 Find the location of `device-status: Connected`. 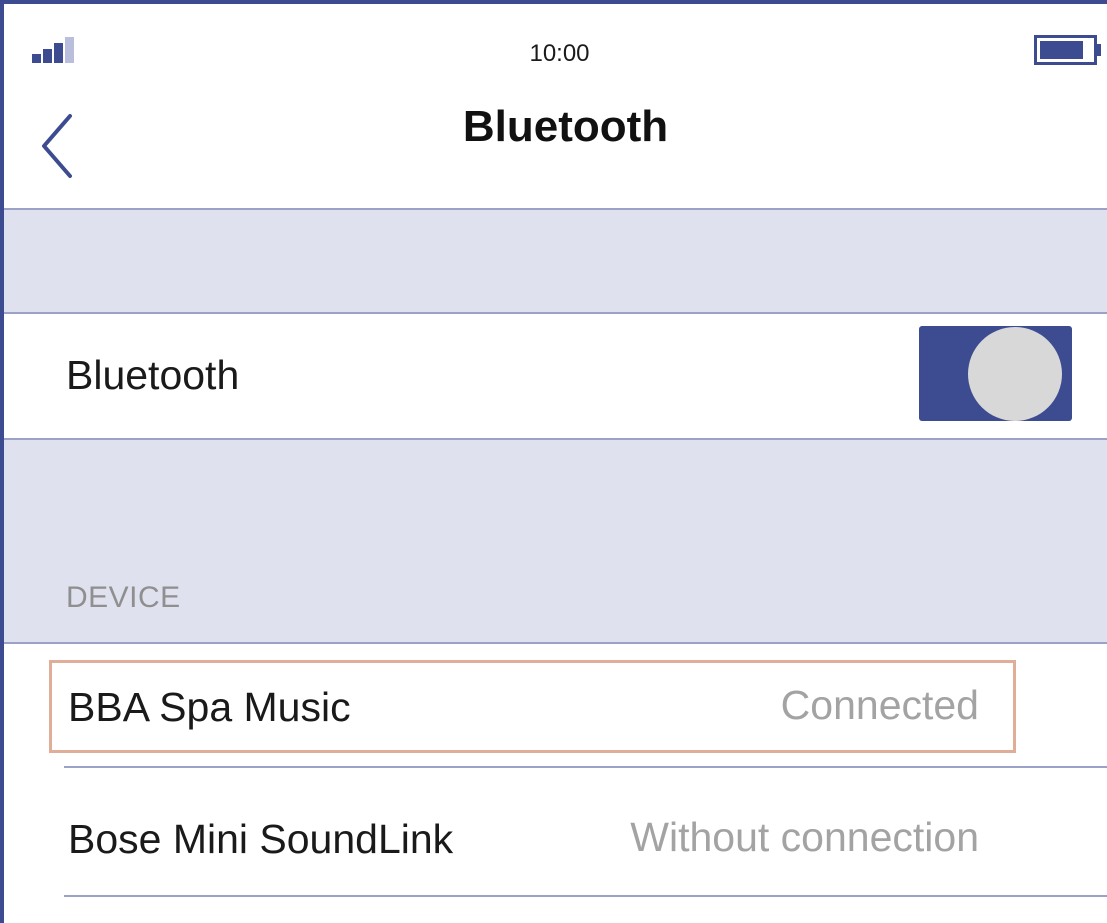

device-status: Connected is located at coordinates (879, 705).